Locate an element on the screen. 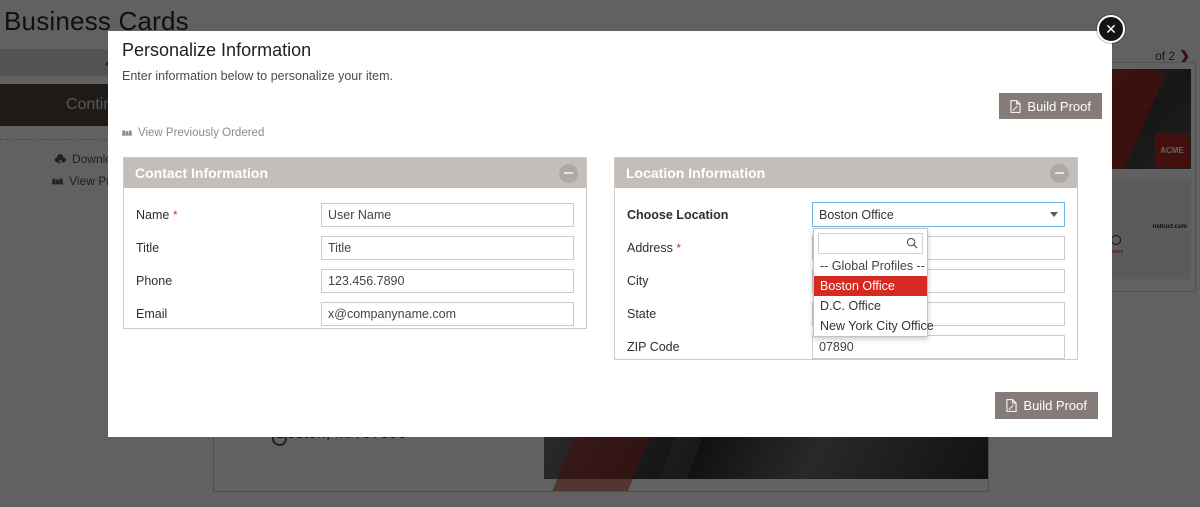 This screenshot has height=507, width=1200. field-row-title: Title is located at coordinates (355, 247).